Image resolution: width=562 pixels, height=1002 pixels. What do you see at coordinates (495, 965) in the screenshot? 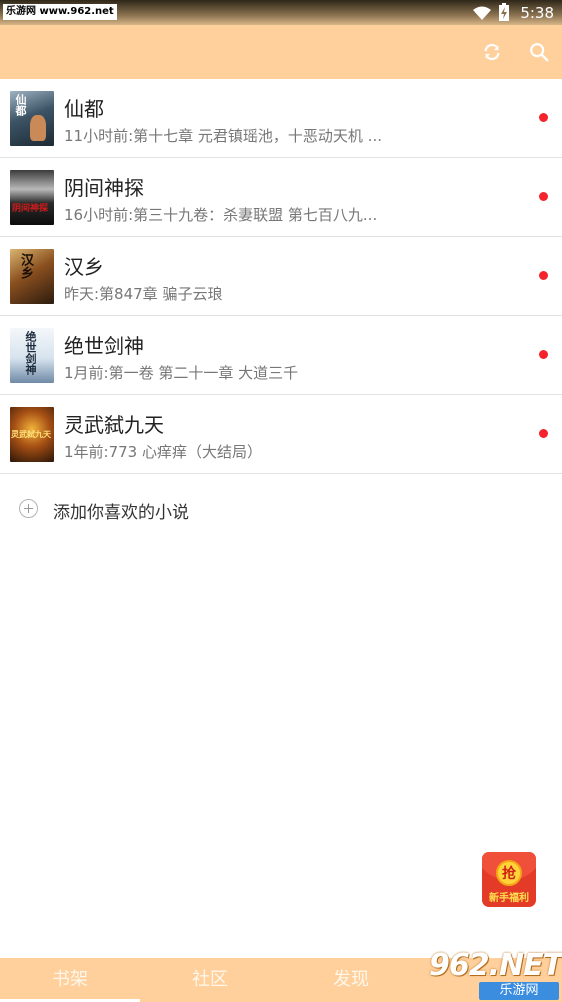
I see `watermark-brand: 962.NET` at bounding box center [495, 965].